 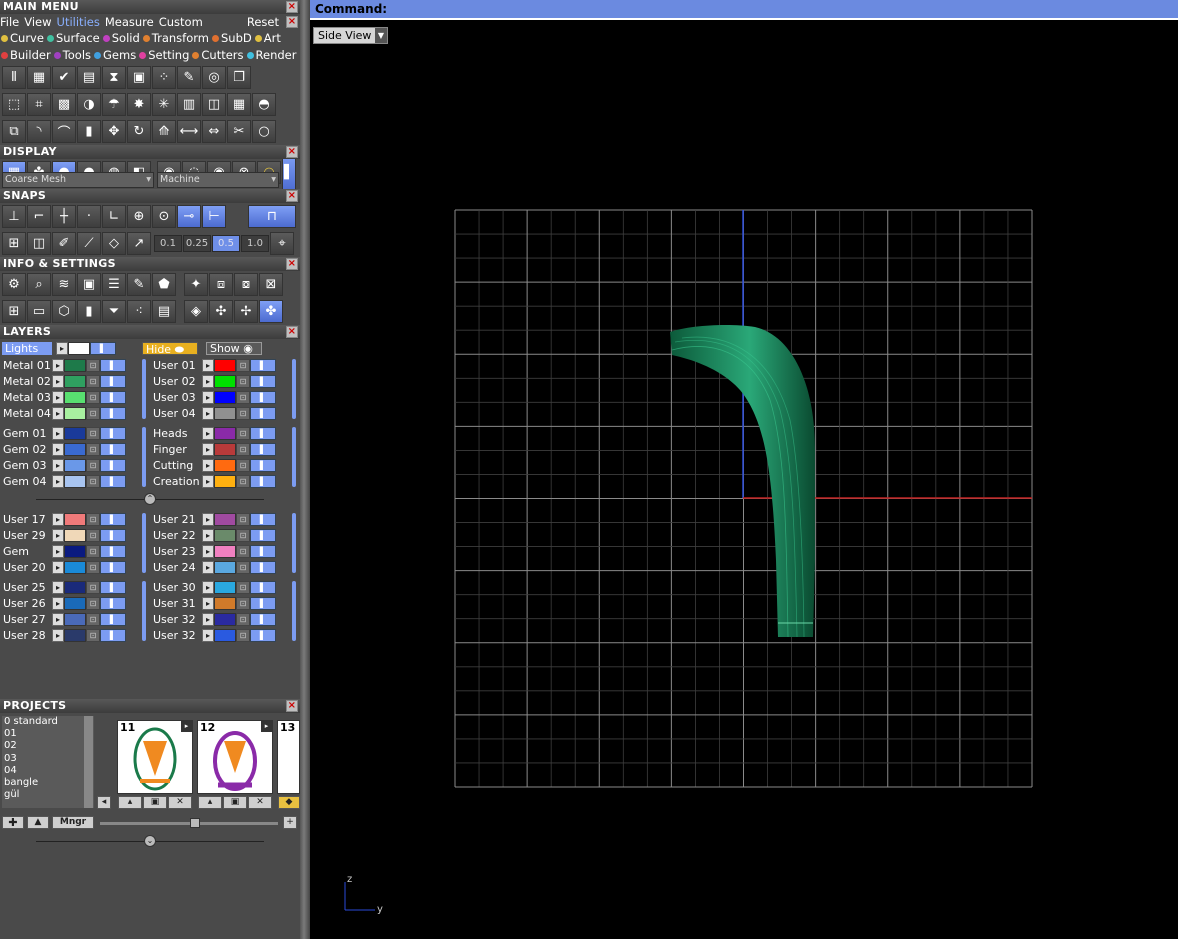 I want to click on thumbnail-delete-button: ✕, so click(x=260, y=802).